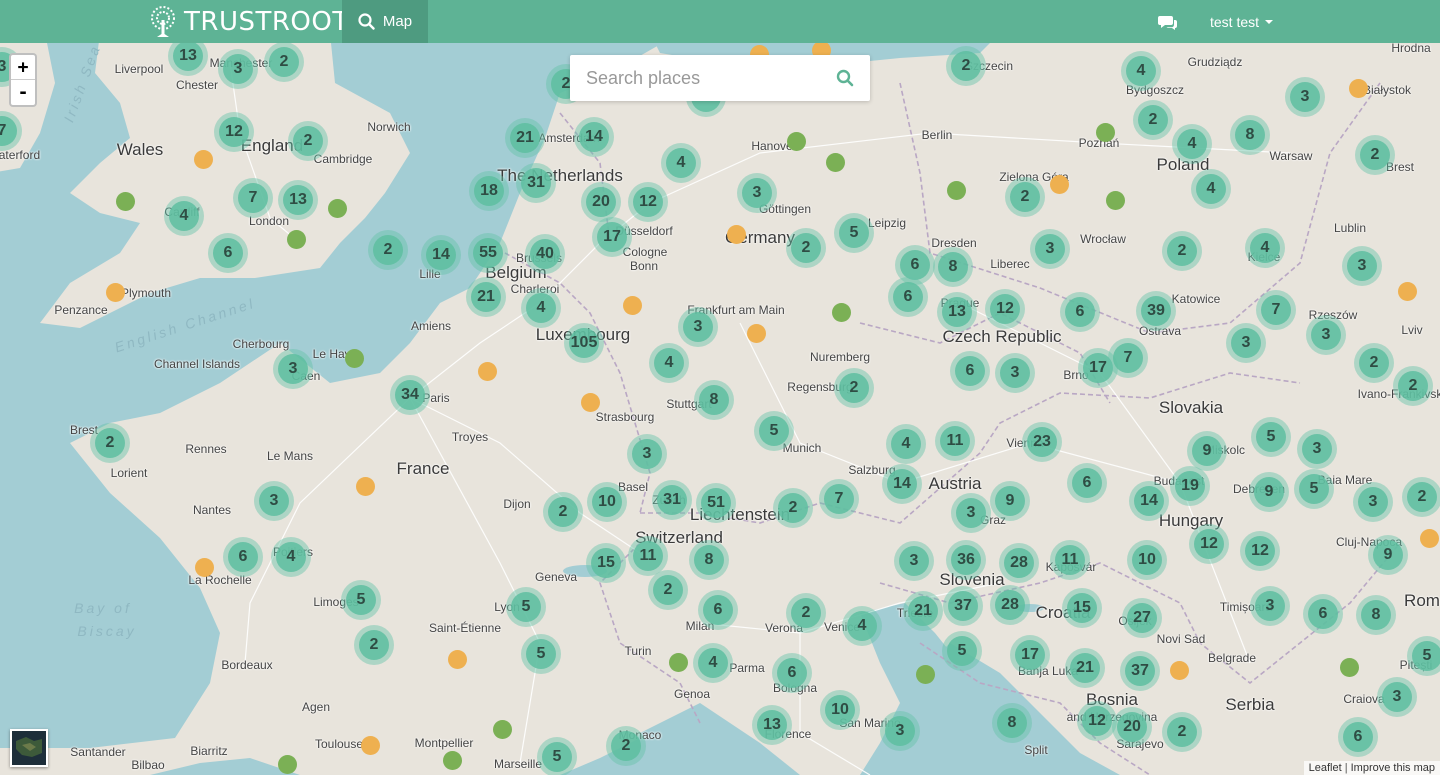 The image size is (1440, 775). I want to click on marker-cluster: 17, so click(1030, 655).